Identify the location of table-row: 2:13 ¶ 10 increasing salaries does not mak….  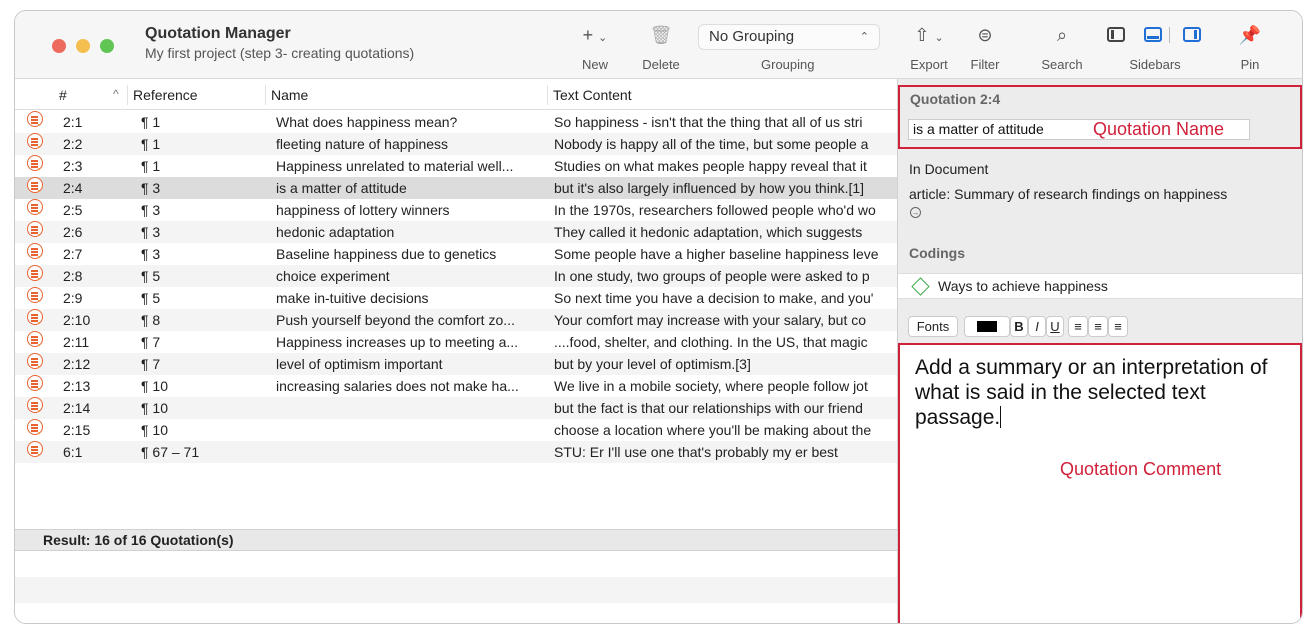
(456, 386).